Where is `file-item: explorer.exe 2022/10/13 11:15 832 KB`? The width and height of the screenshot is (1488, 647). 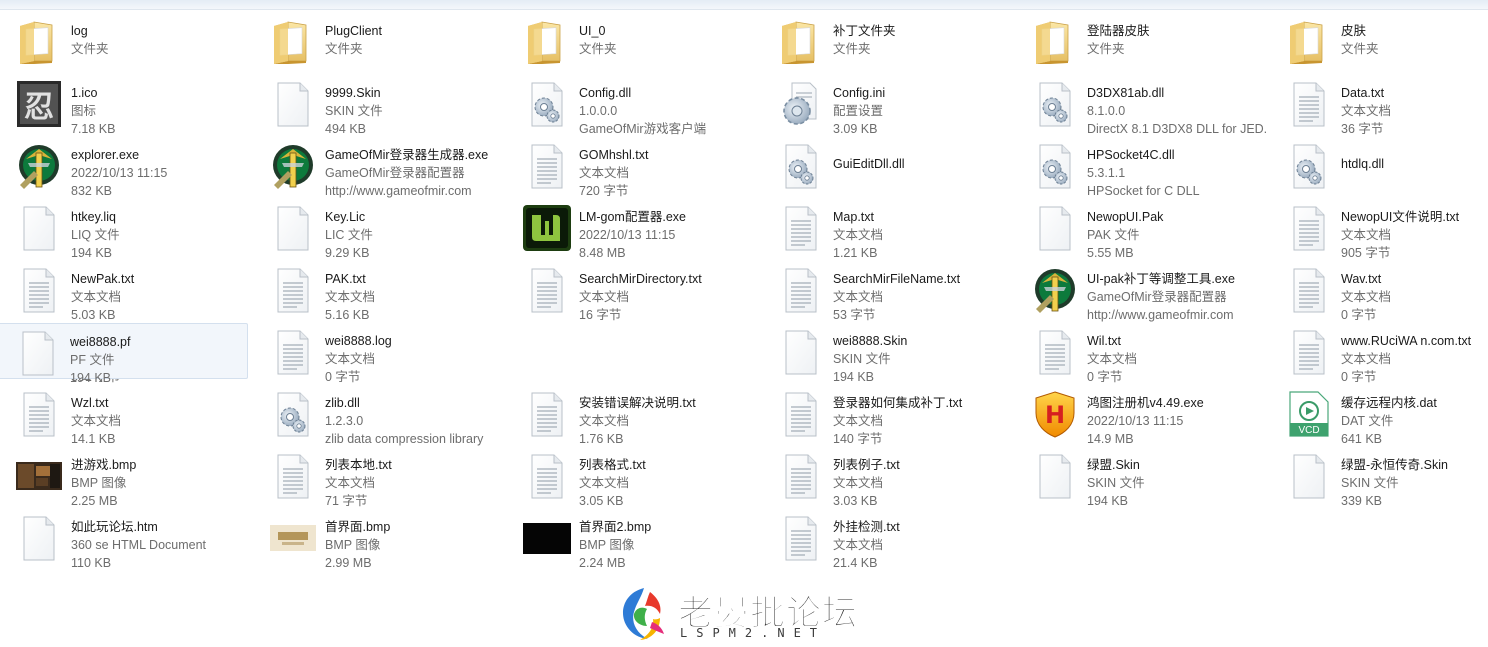
file-item: explorer.exe 2022/10/13 11:15 832 KB is located at coordinates (125, 167).